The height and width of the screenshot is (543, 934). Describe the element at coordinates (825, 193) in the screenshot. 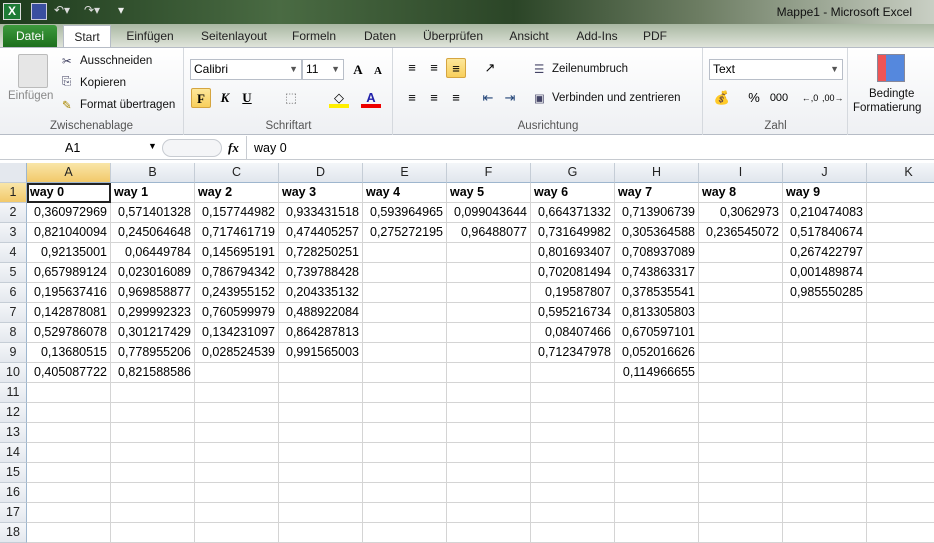

I see `cell-J1: way 9` at that location.